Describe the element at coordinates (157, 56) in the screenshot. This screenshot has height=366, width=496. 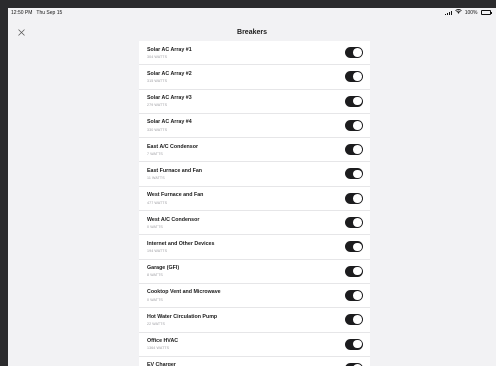
I see `breaker-watts: 304 WATTS` at that location.